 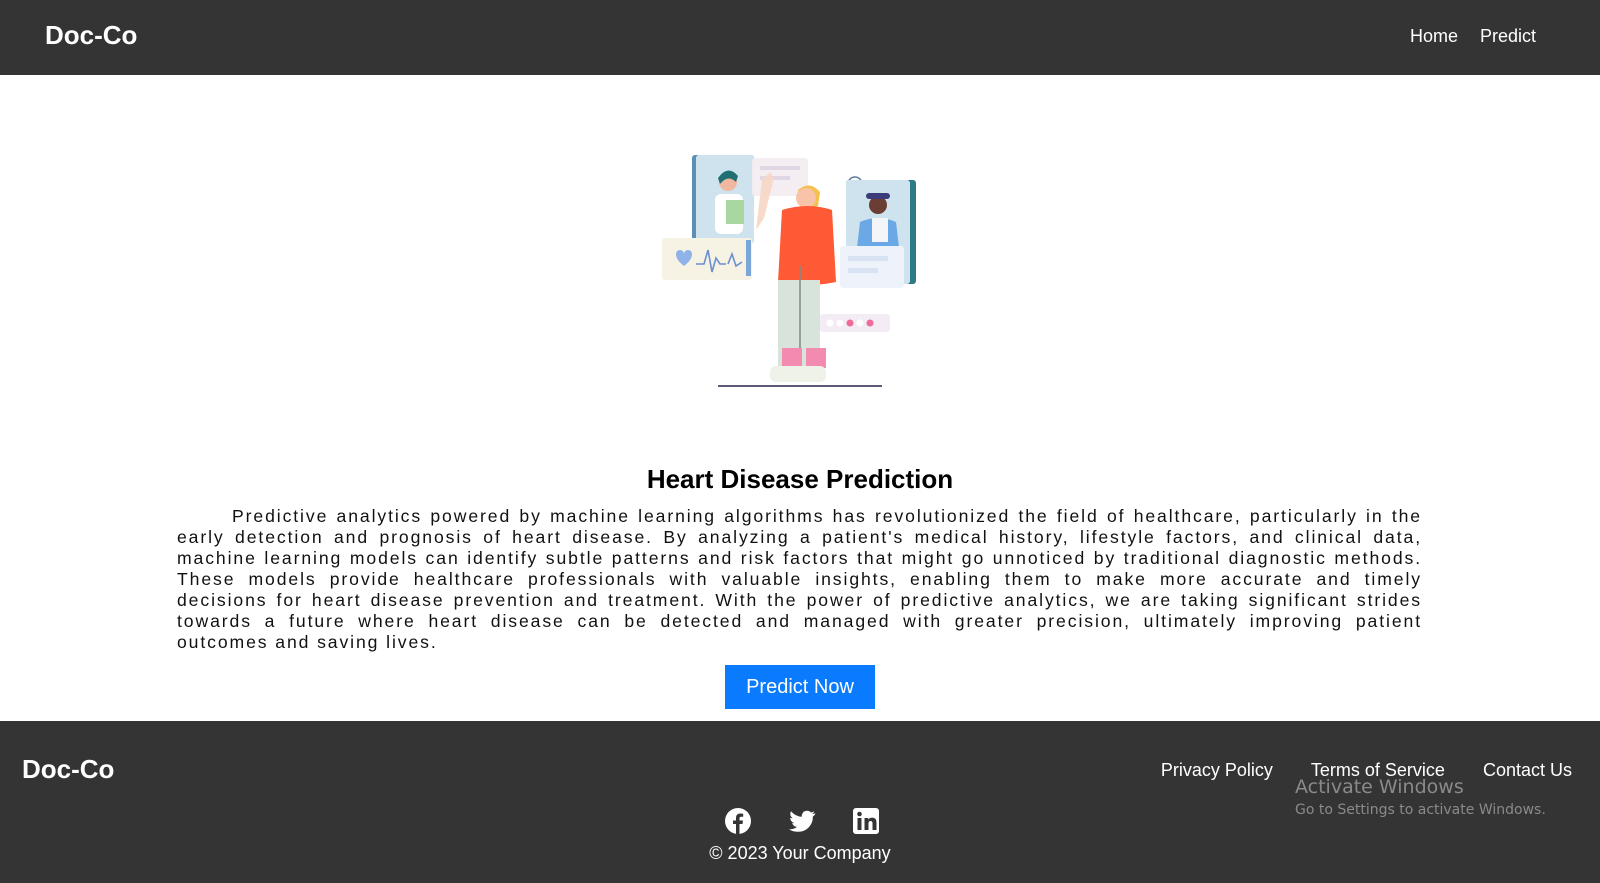 I want to click on footer-brand: Doc-Co, so click(x=68, y=769).